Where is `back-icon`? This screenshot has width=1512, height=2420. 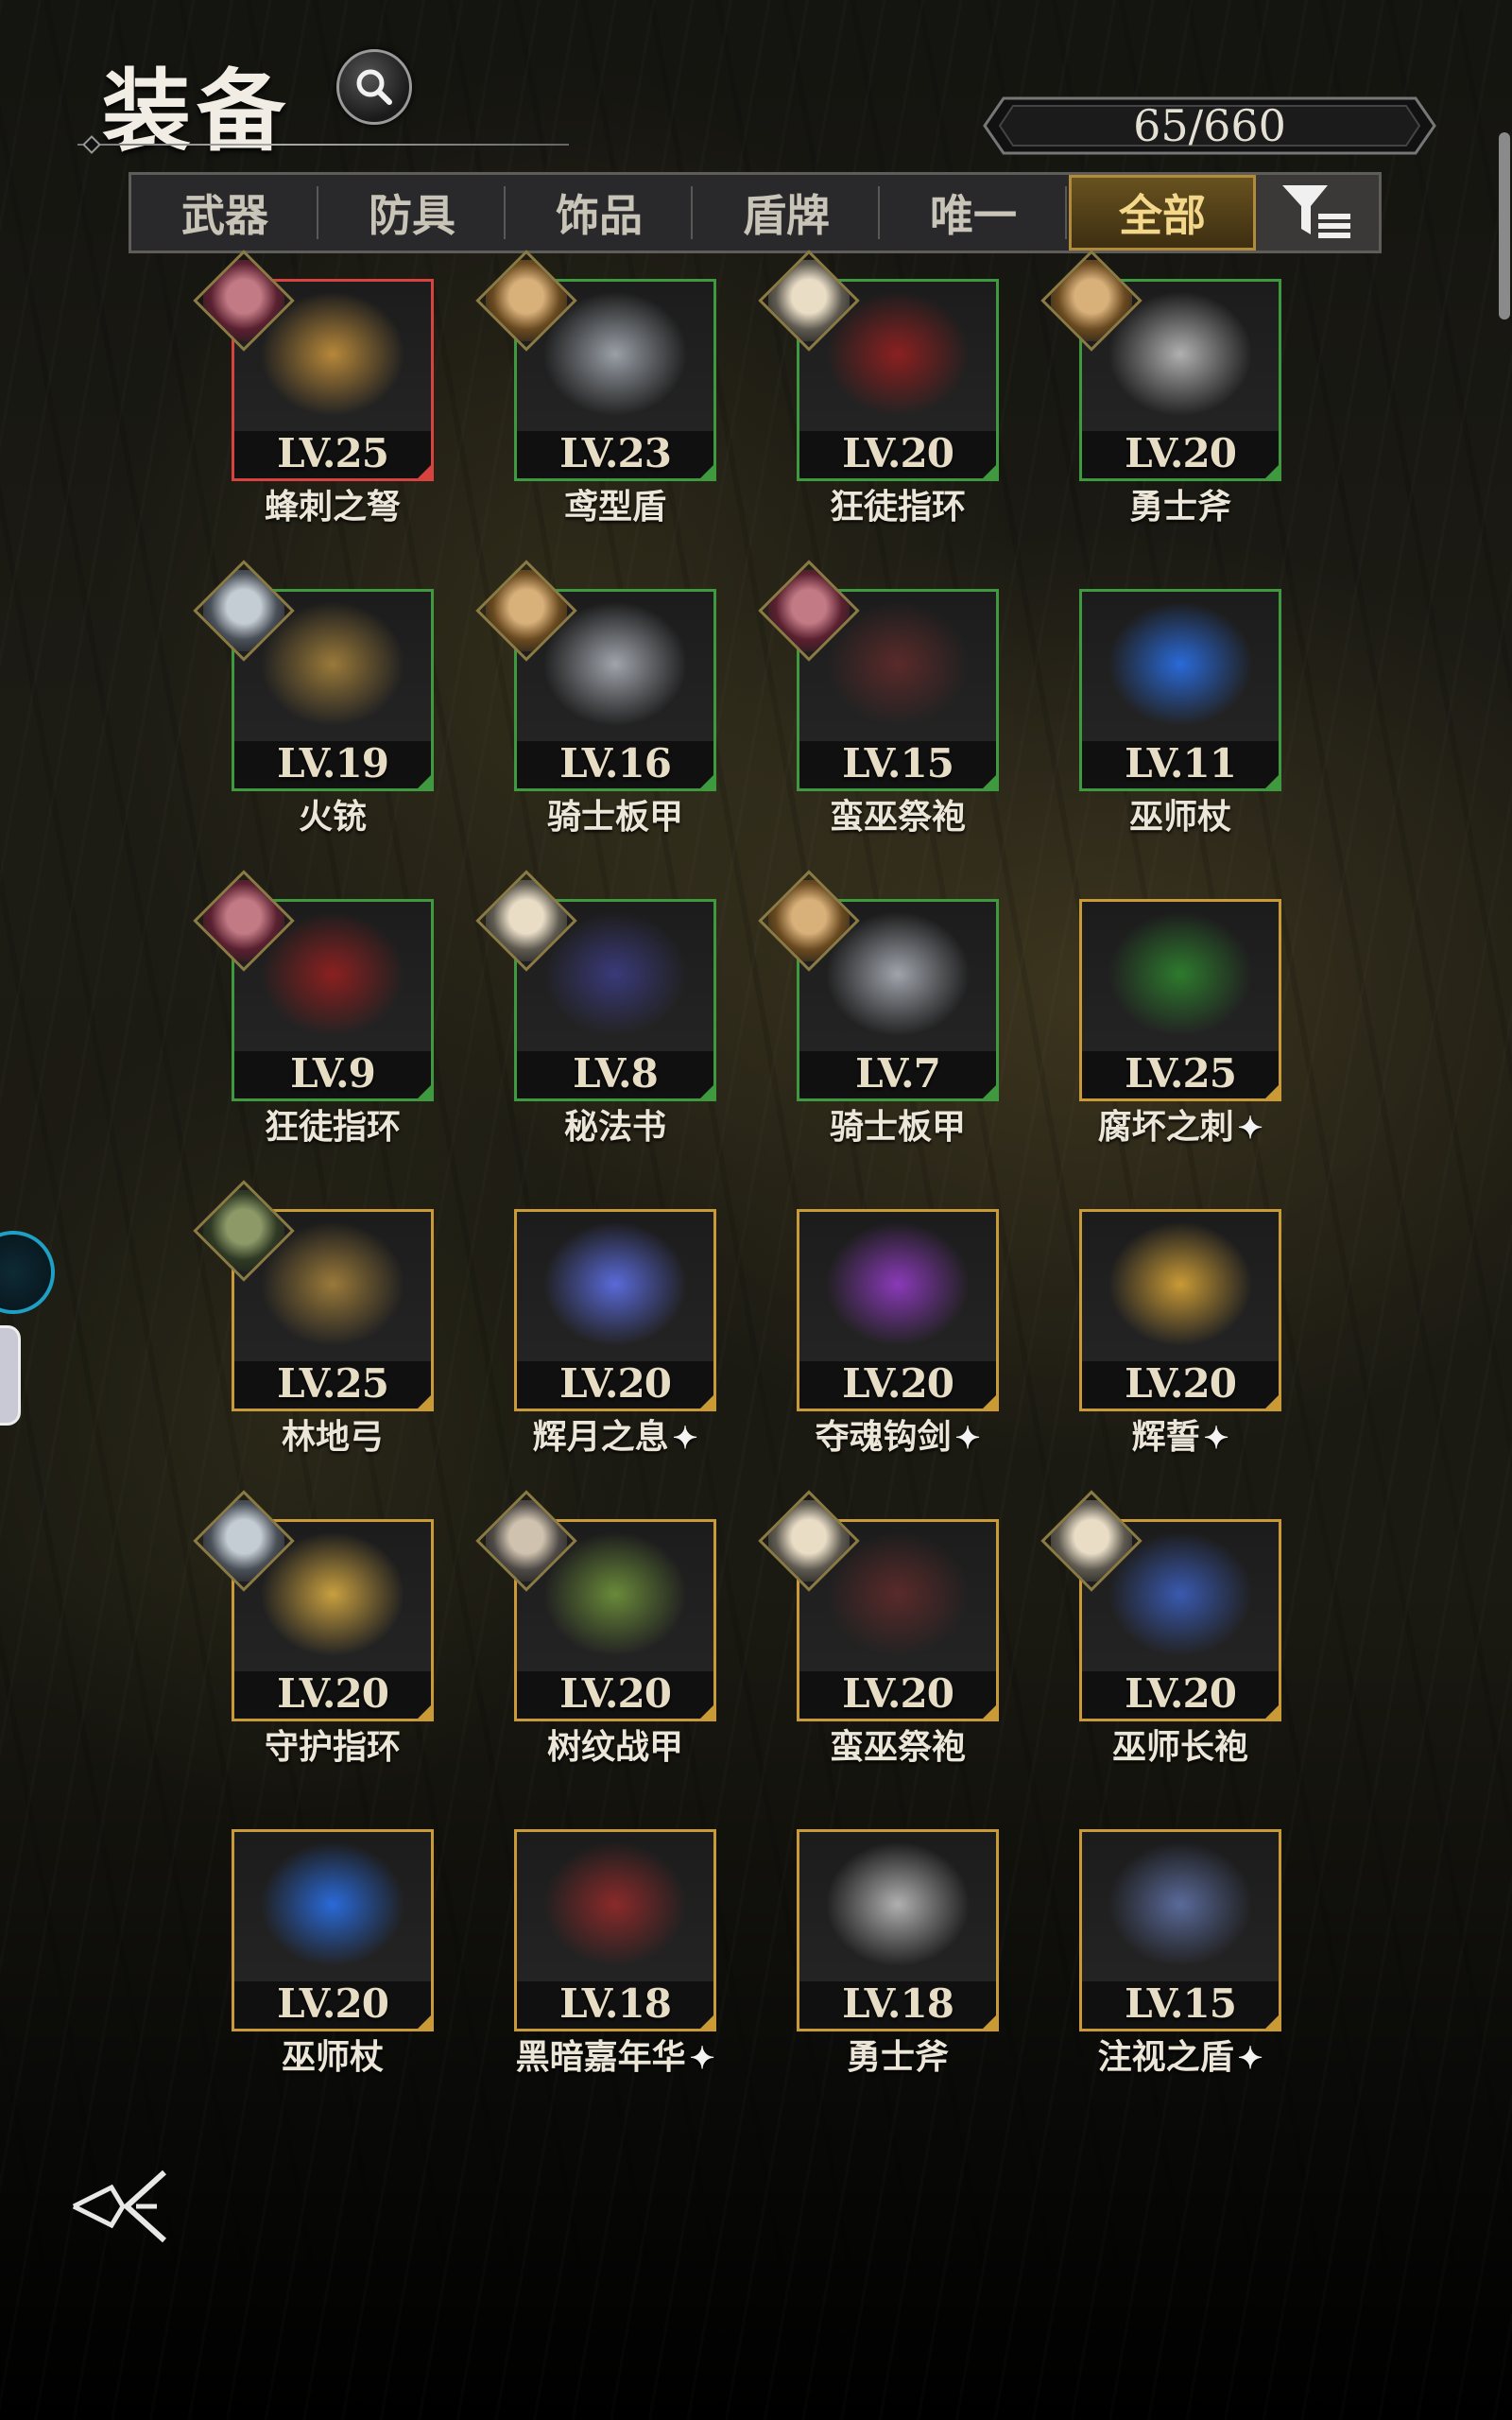
back-icon is located at coordinates (119, 2206).